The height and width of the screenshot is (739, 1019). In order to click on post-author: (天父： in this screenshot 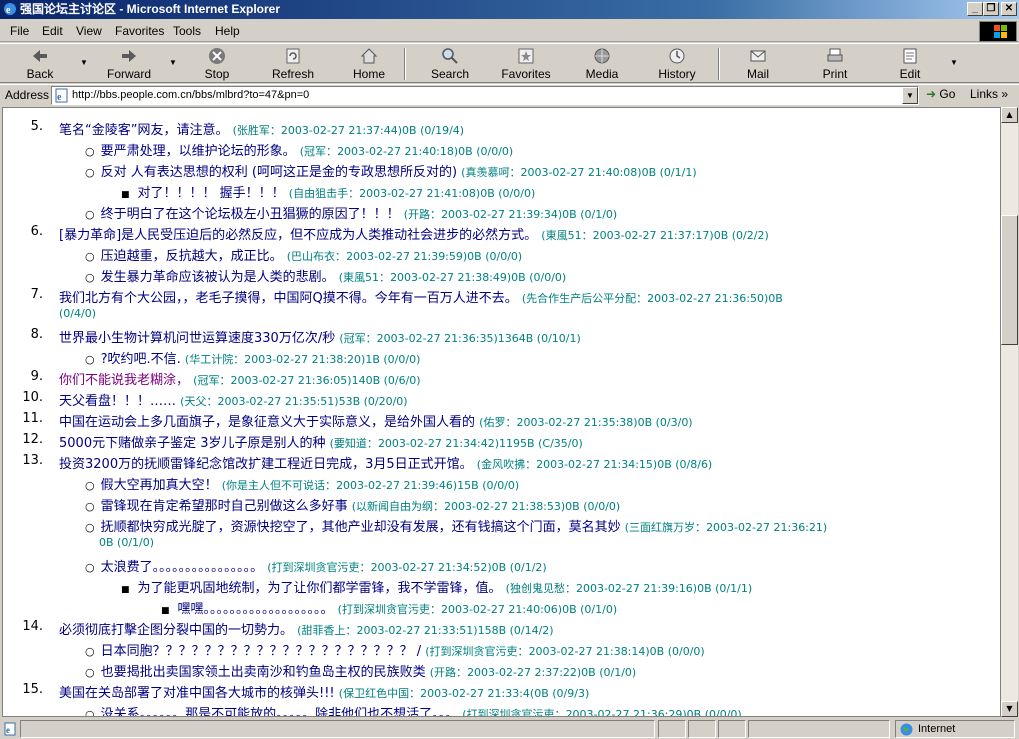, I will do `click(198, 401)`.